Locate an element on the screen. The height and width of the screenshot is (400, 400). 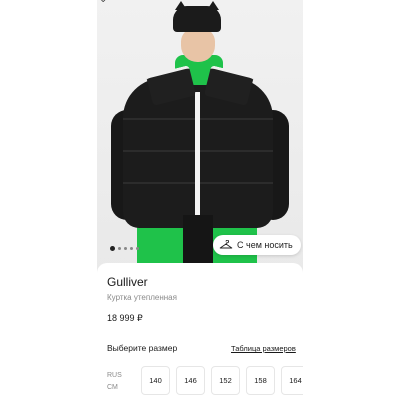
brand-name: Gulliver is located at coordinates (127, 282).